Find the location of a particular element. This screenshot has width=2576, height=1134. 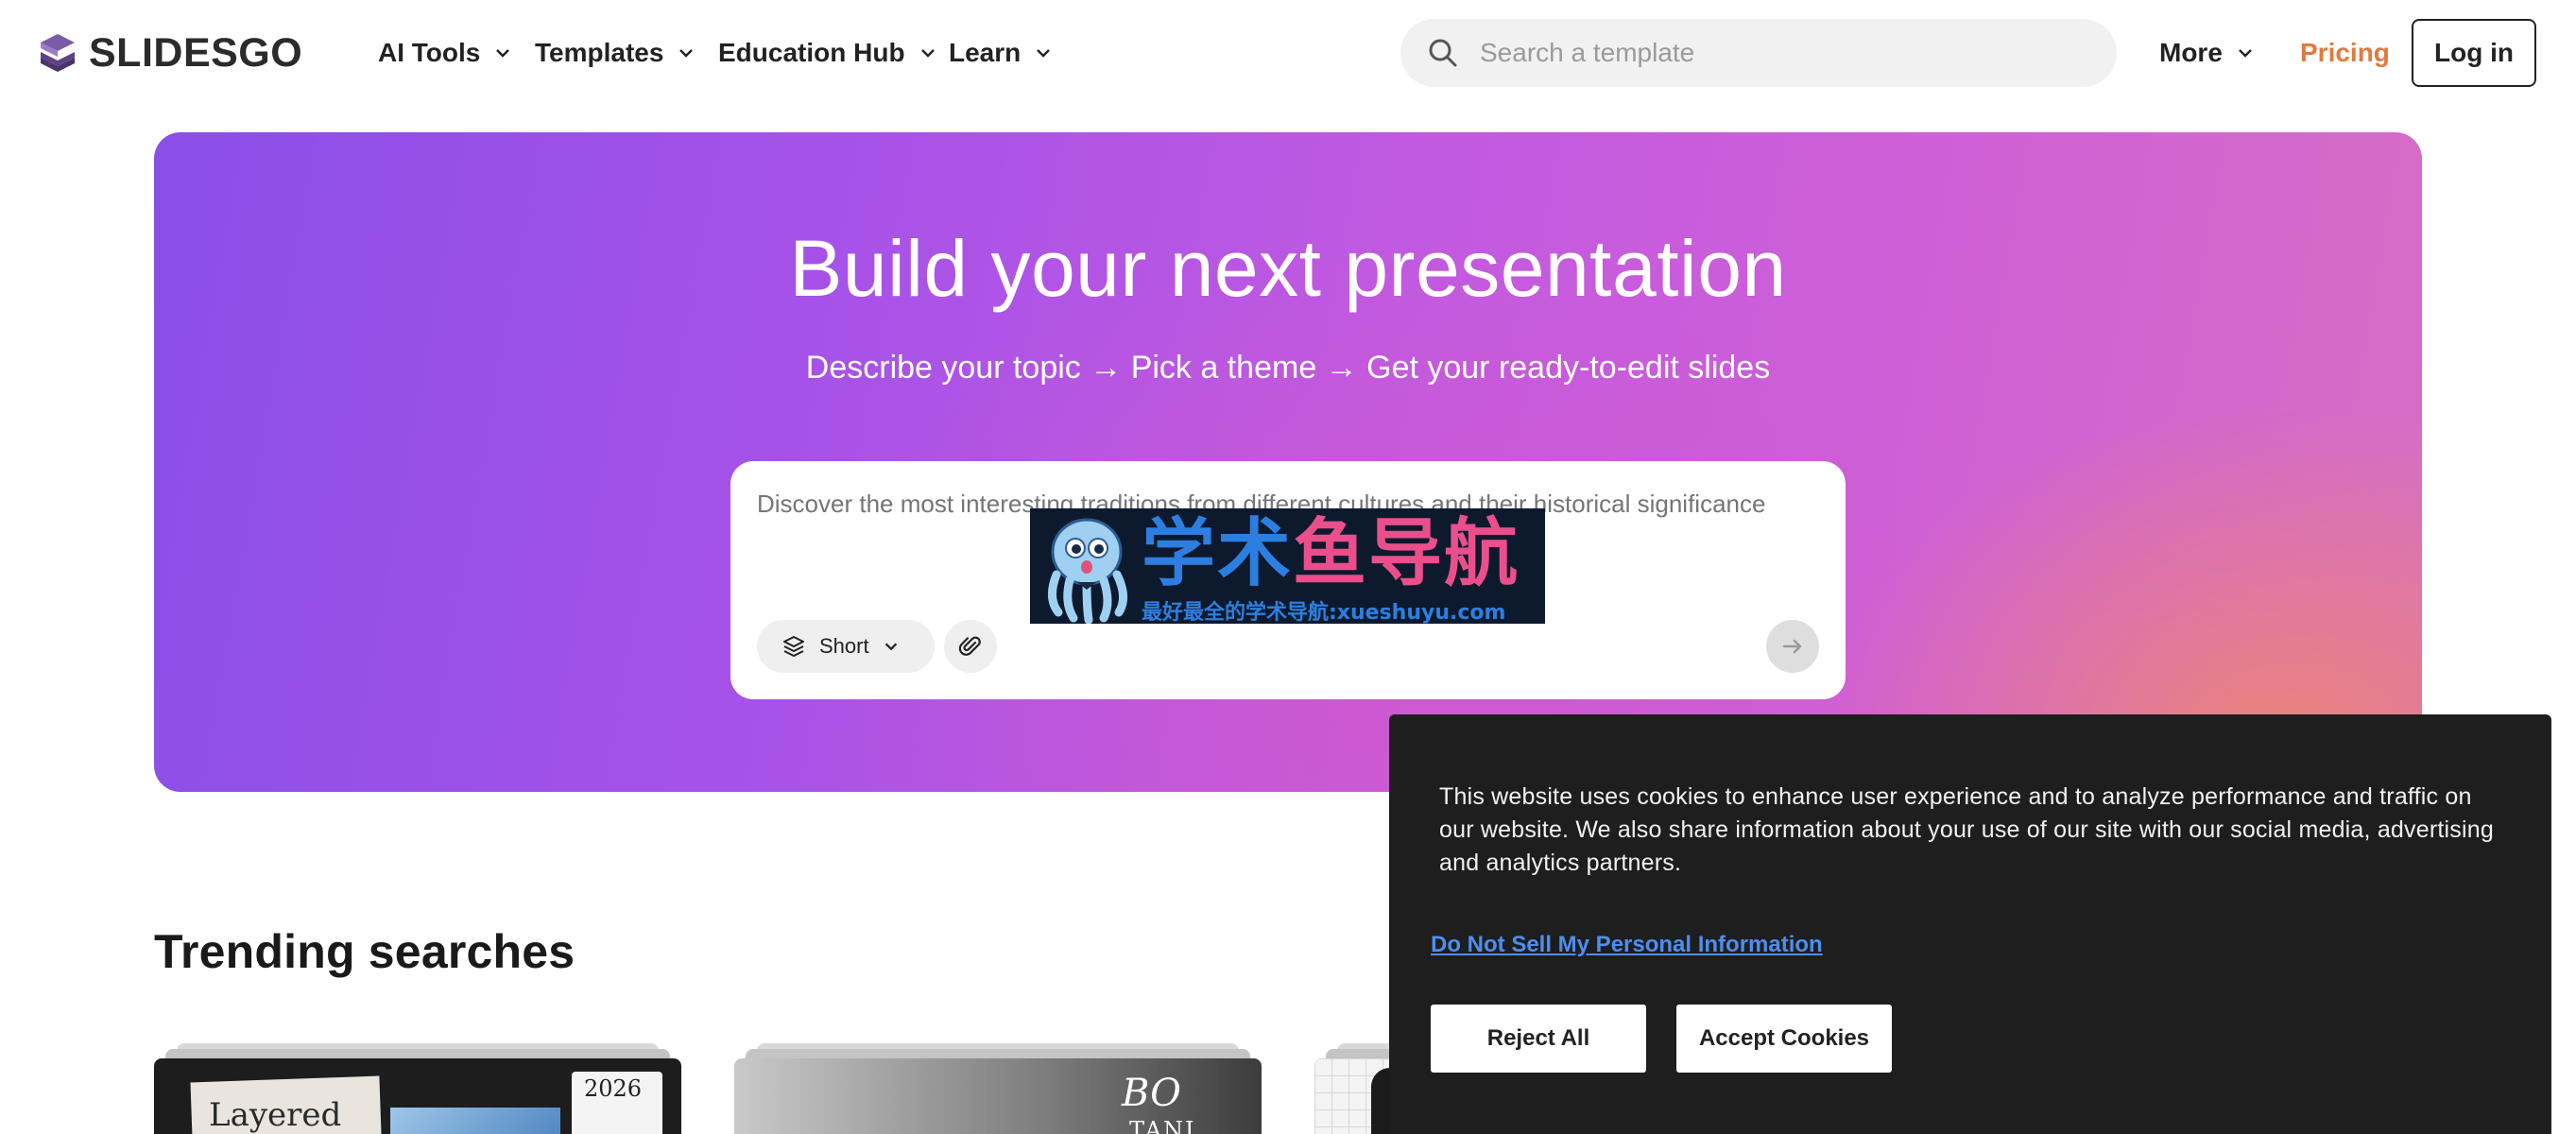

nav-label: Education Hub is located at coordinates (811, 52).